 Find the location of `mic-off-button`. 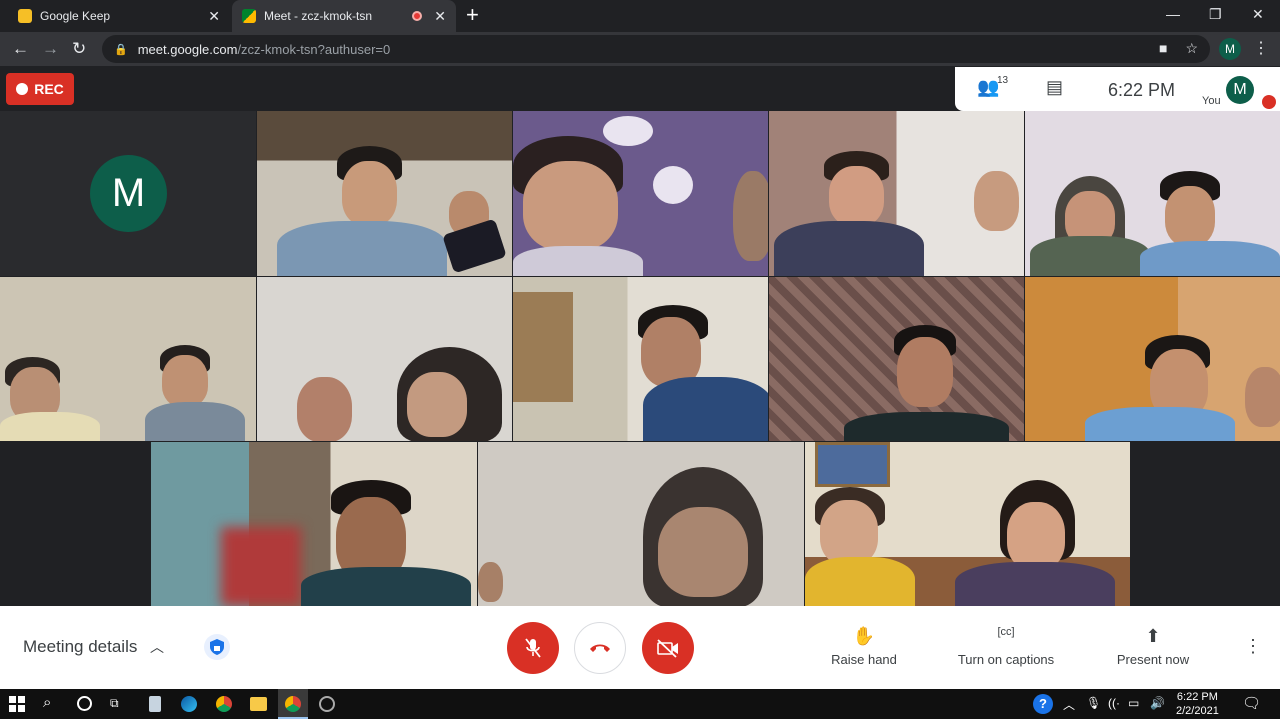

mic-off-button is located at coordinates (533, 648).